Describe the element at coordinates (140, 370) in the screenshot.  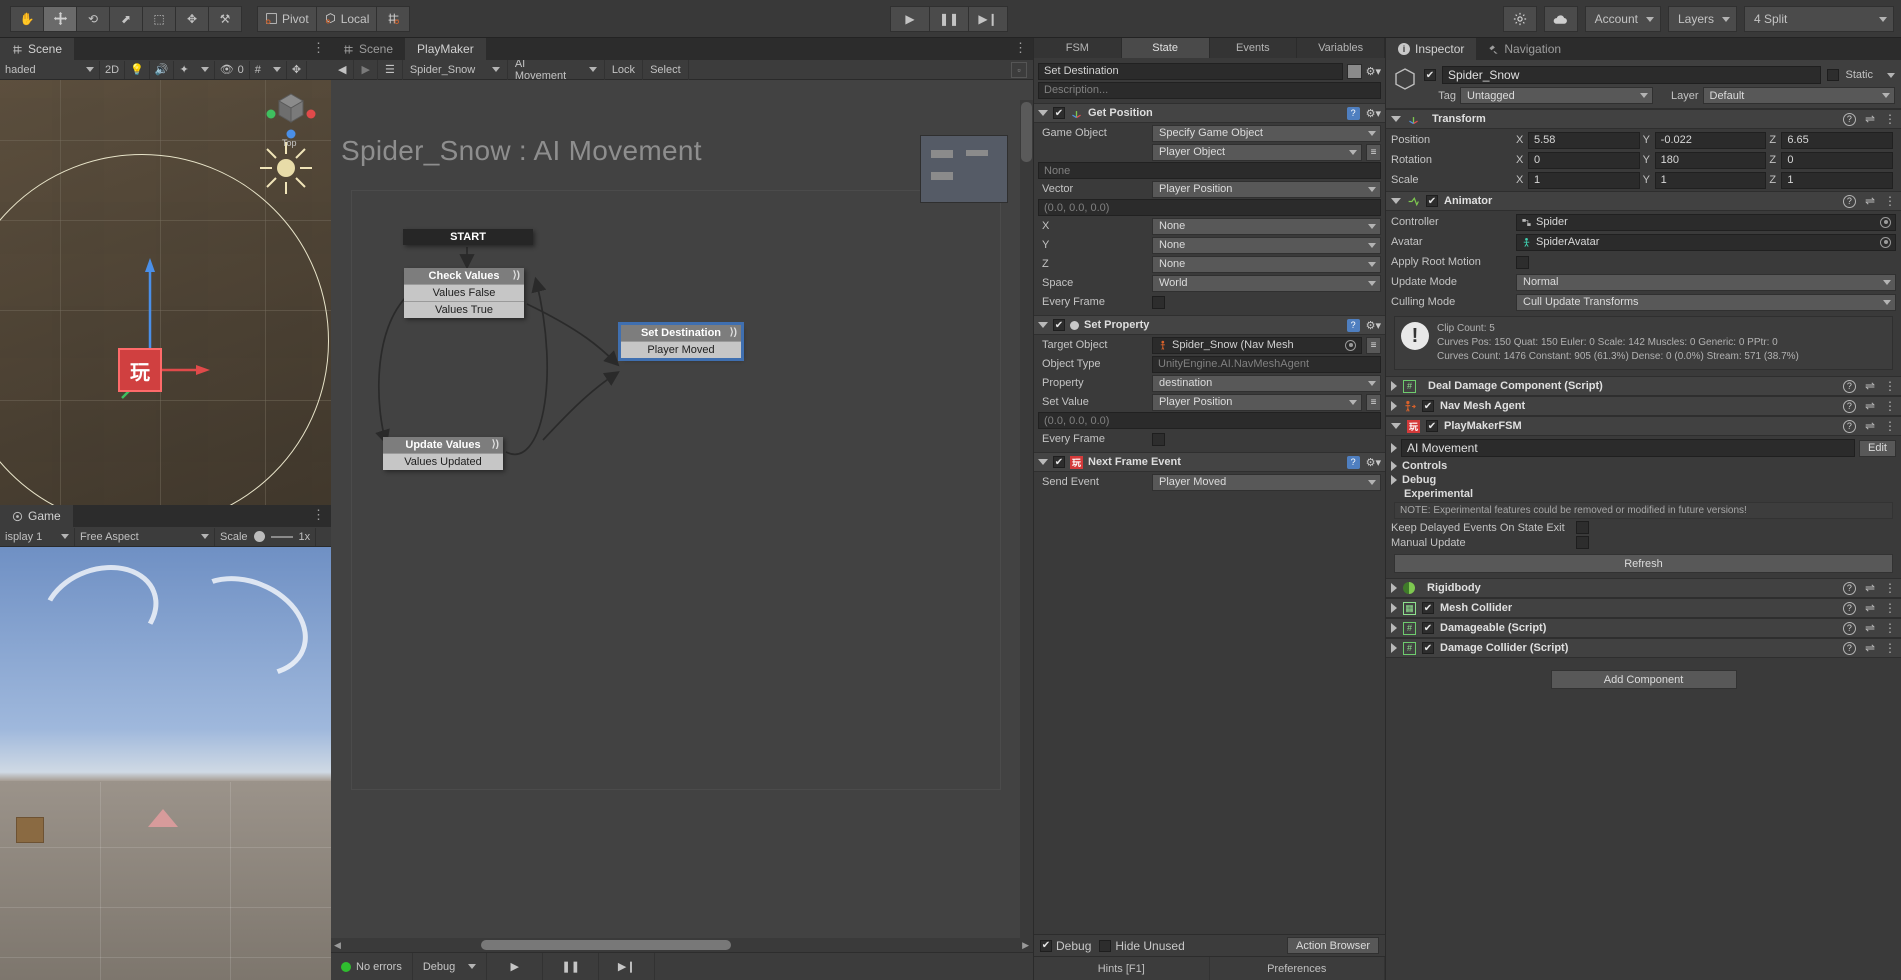
I see `selected-object-marker: 玩` at that location.